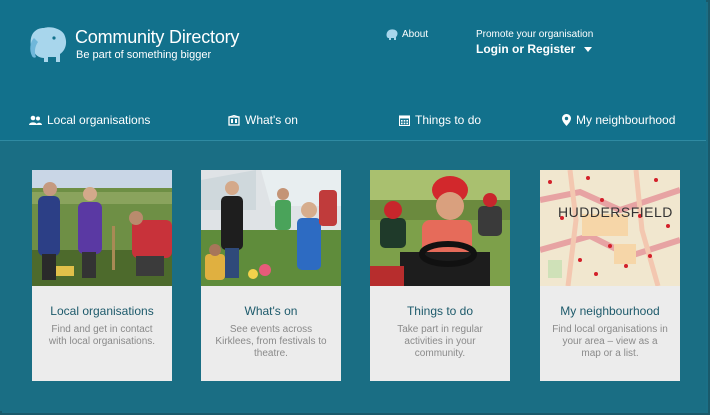 The image size is (710, 415). I want to click on nav-things-to-do: Things to do, so click(440, 120).